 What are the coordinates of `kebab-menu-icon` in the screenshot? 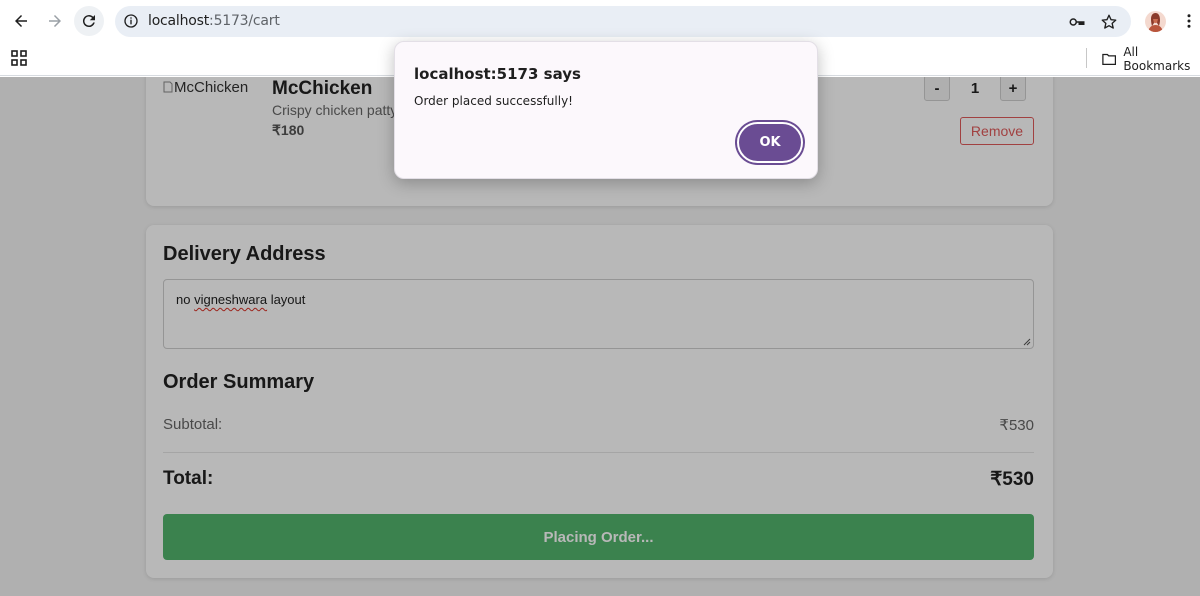 It's located at (1189, 21).